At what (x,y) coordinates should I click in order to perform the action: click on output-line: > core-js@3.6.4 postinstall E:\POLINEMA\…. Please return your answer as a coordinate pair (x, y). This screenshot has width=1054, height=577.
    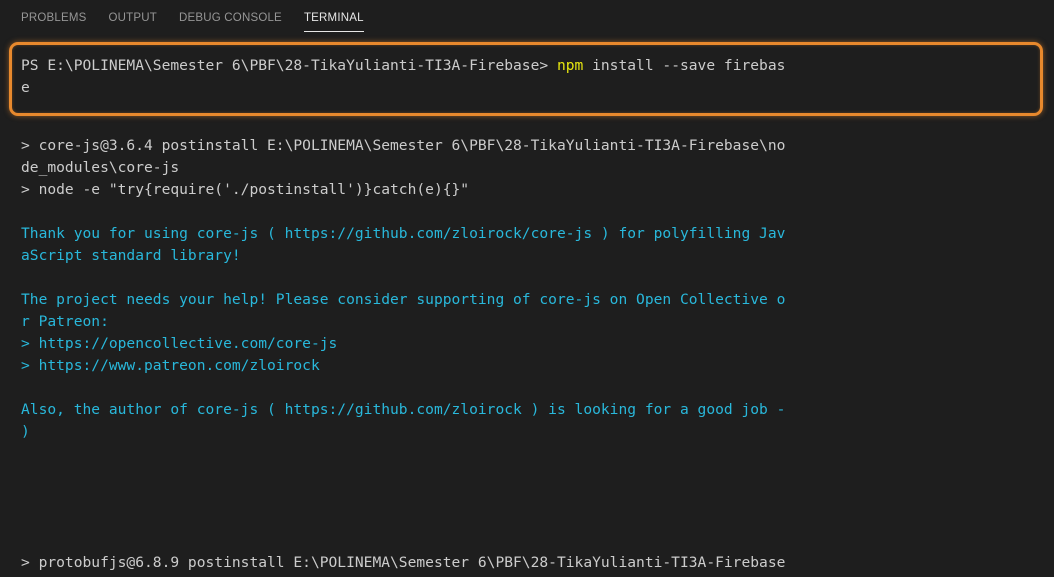
    Looking at the image, I should click on (403, 145).